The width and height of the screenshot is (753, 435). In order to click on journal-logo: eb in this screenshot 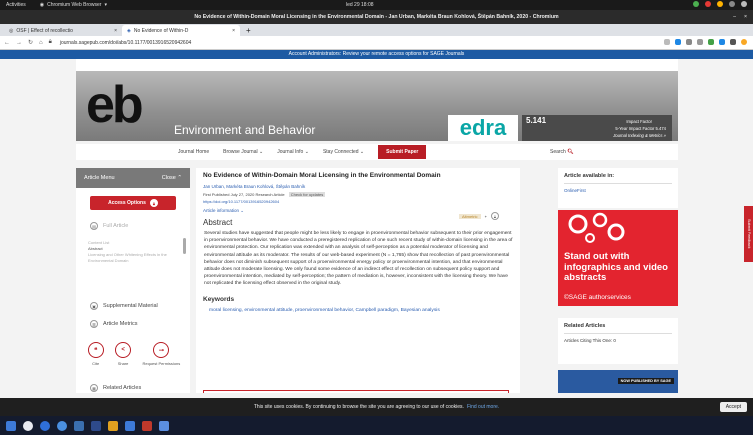, I will do `click(115, 105)`.